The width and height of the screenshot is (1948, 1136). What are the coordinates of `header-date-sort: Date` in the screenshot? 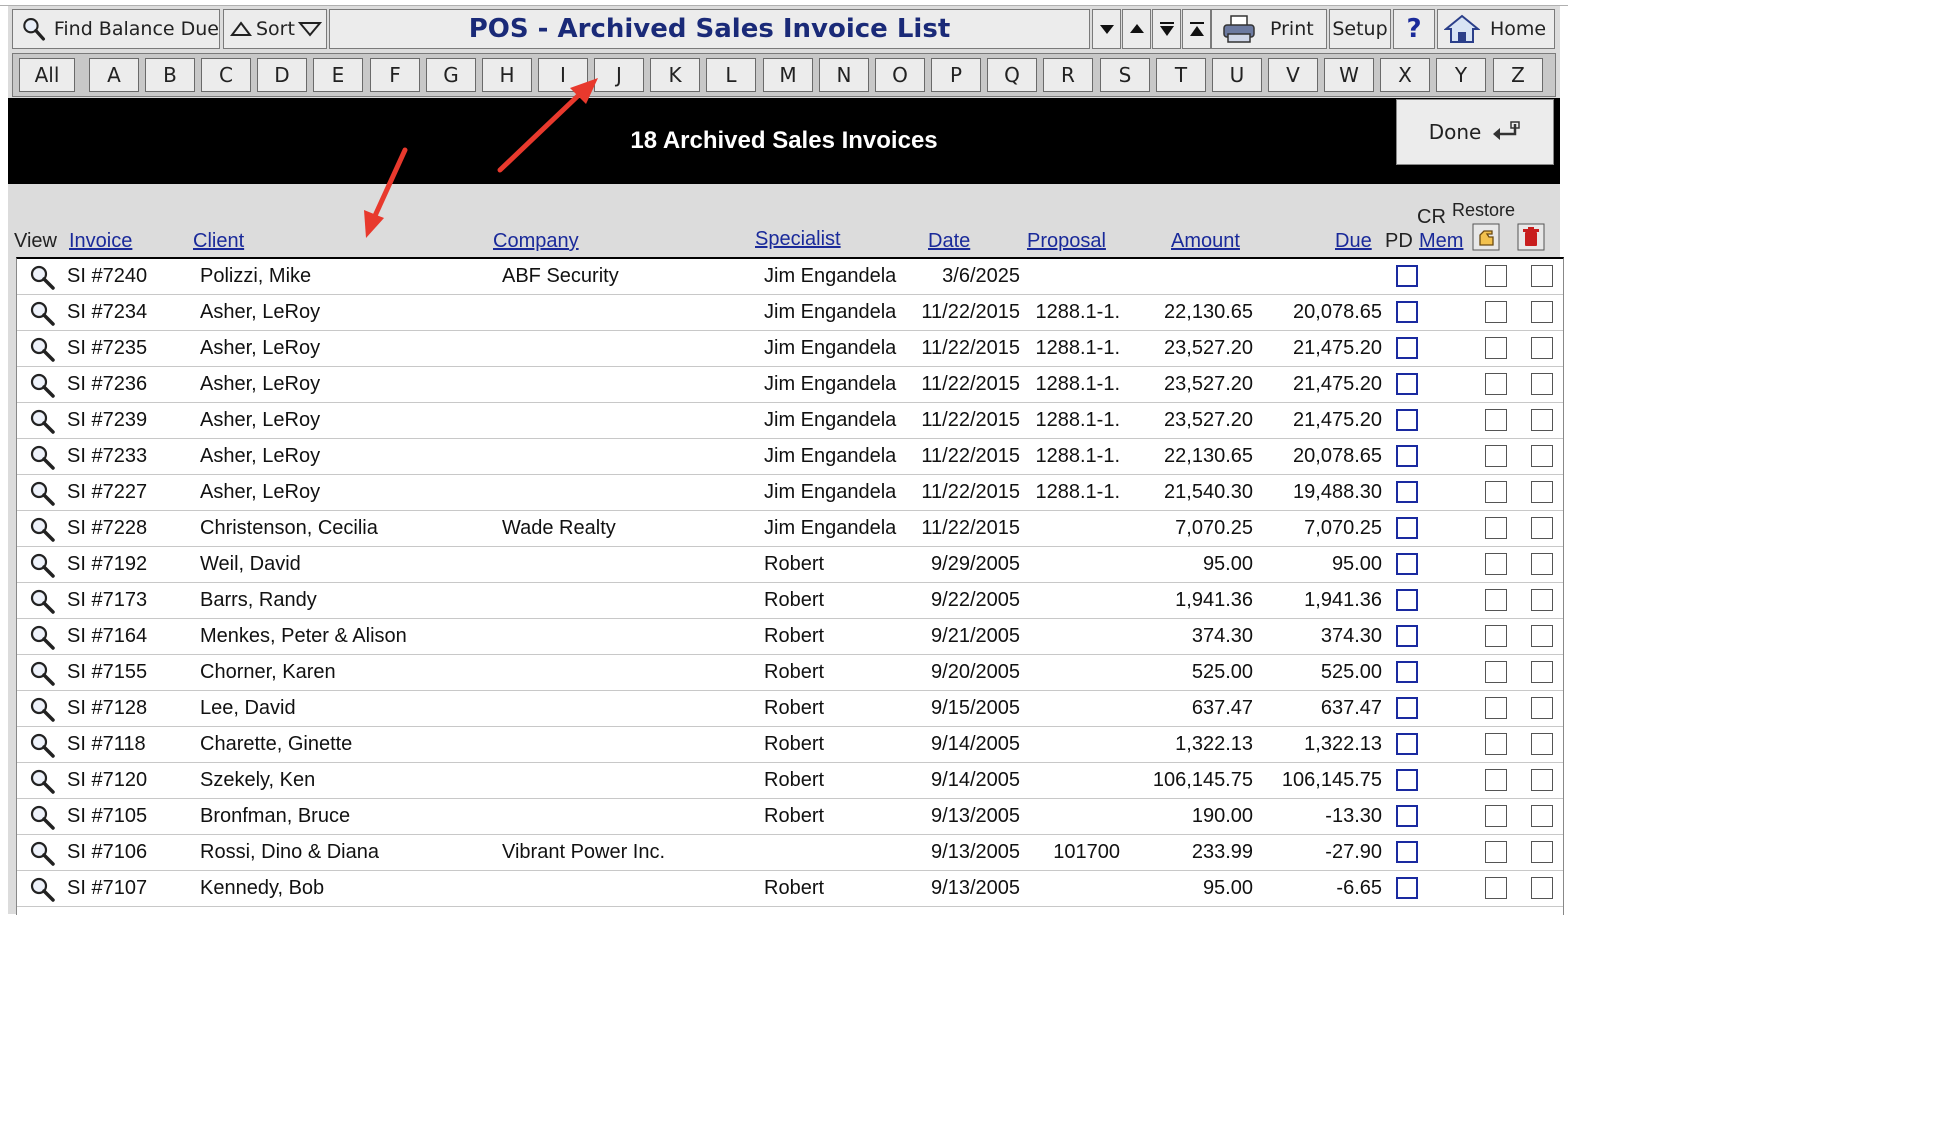 It's located at (949, 241).